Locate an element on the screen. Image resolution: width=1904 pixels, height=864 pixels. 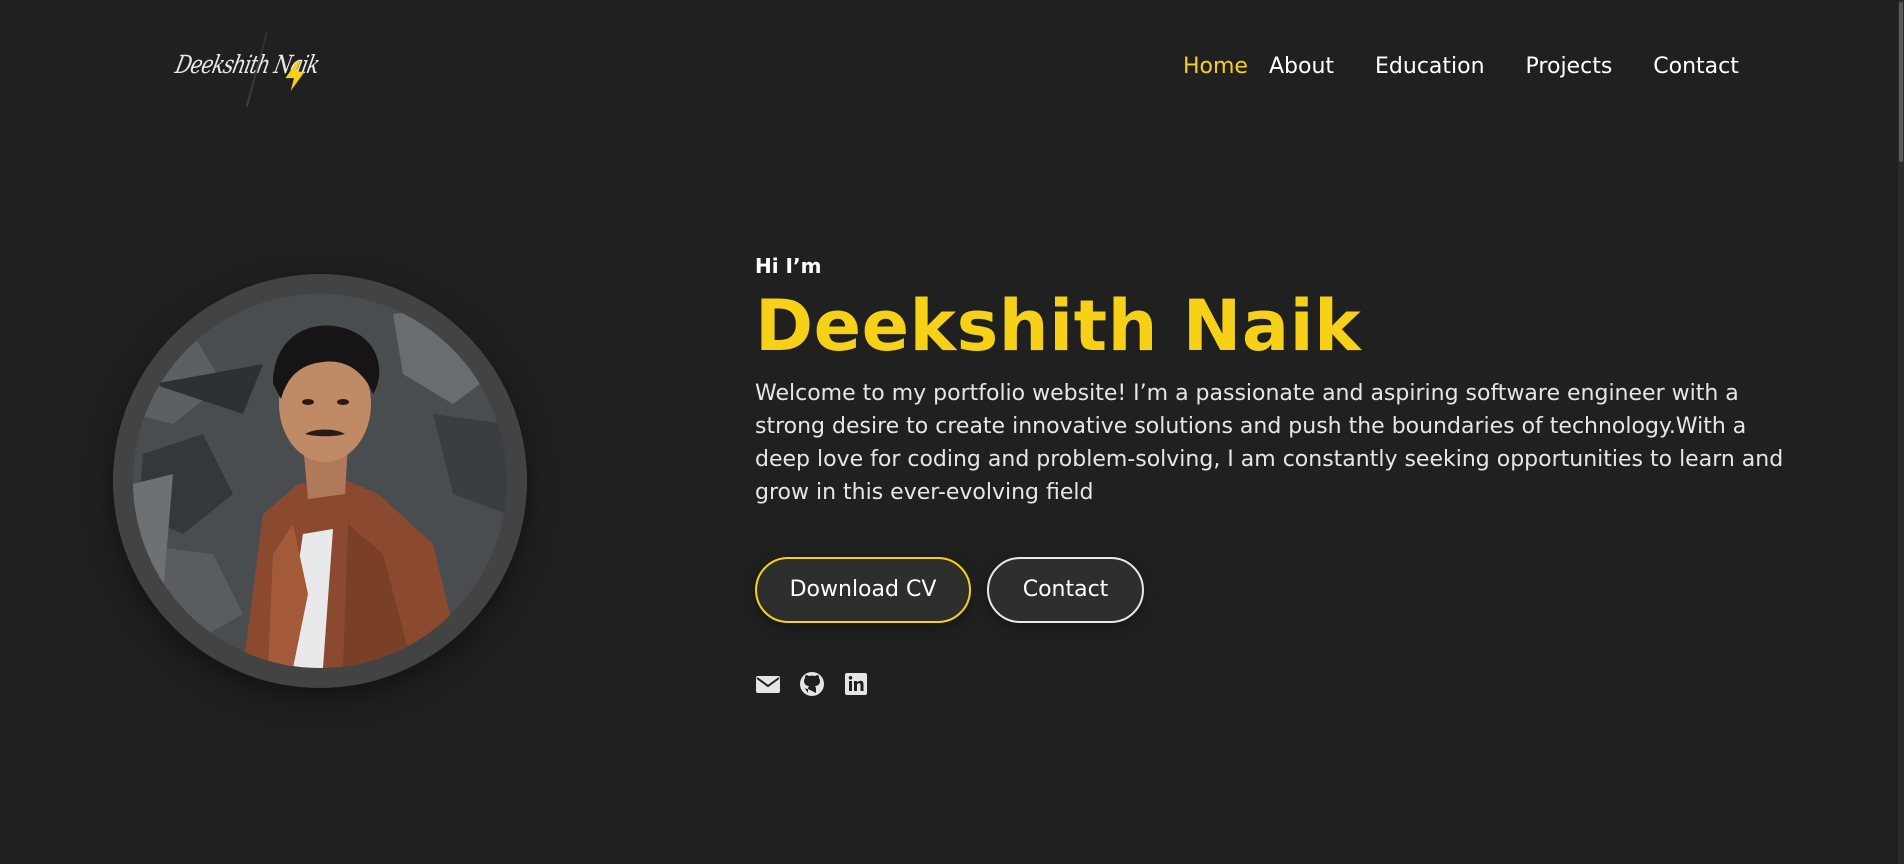
profile-photo is located at coordinates (320, 481).